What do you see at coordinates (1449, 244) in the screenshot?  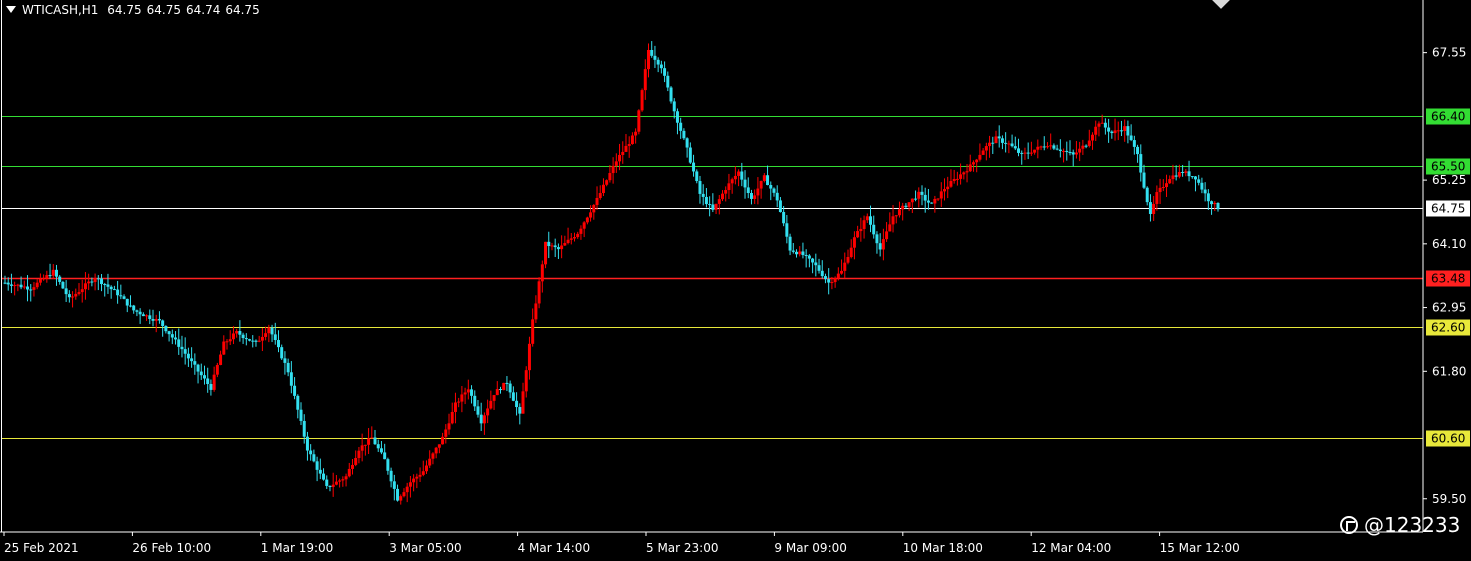 I see `price-tick-label: 64.10` at bounding box center [1449, 244].